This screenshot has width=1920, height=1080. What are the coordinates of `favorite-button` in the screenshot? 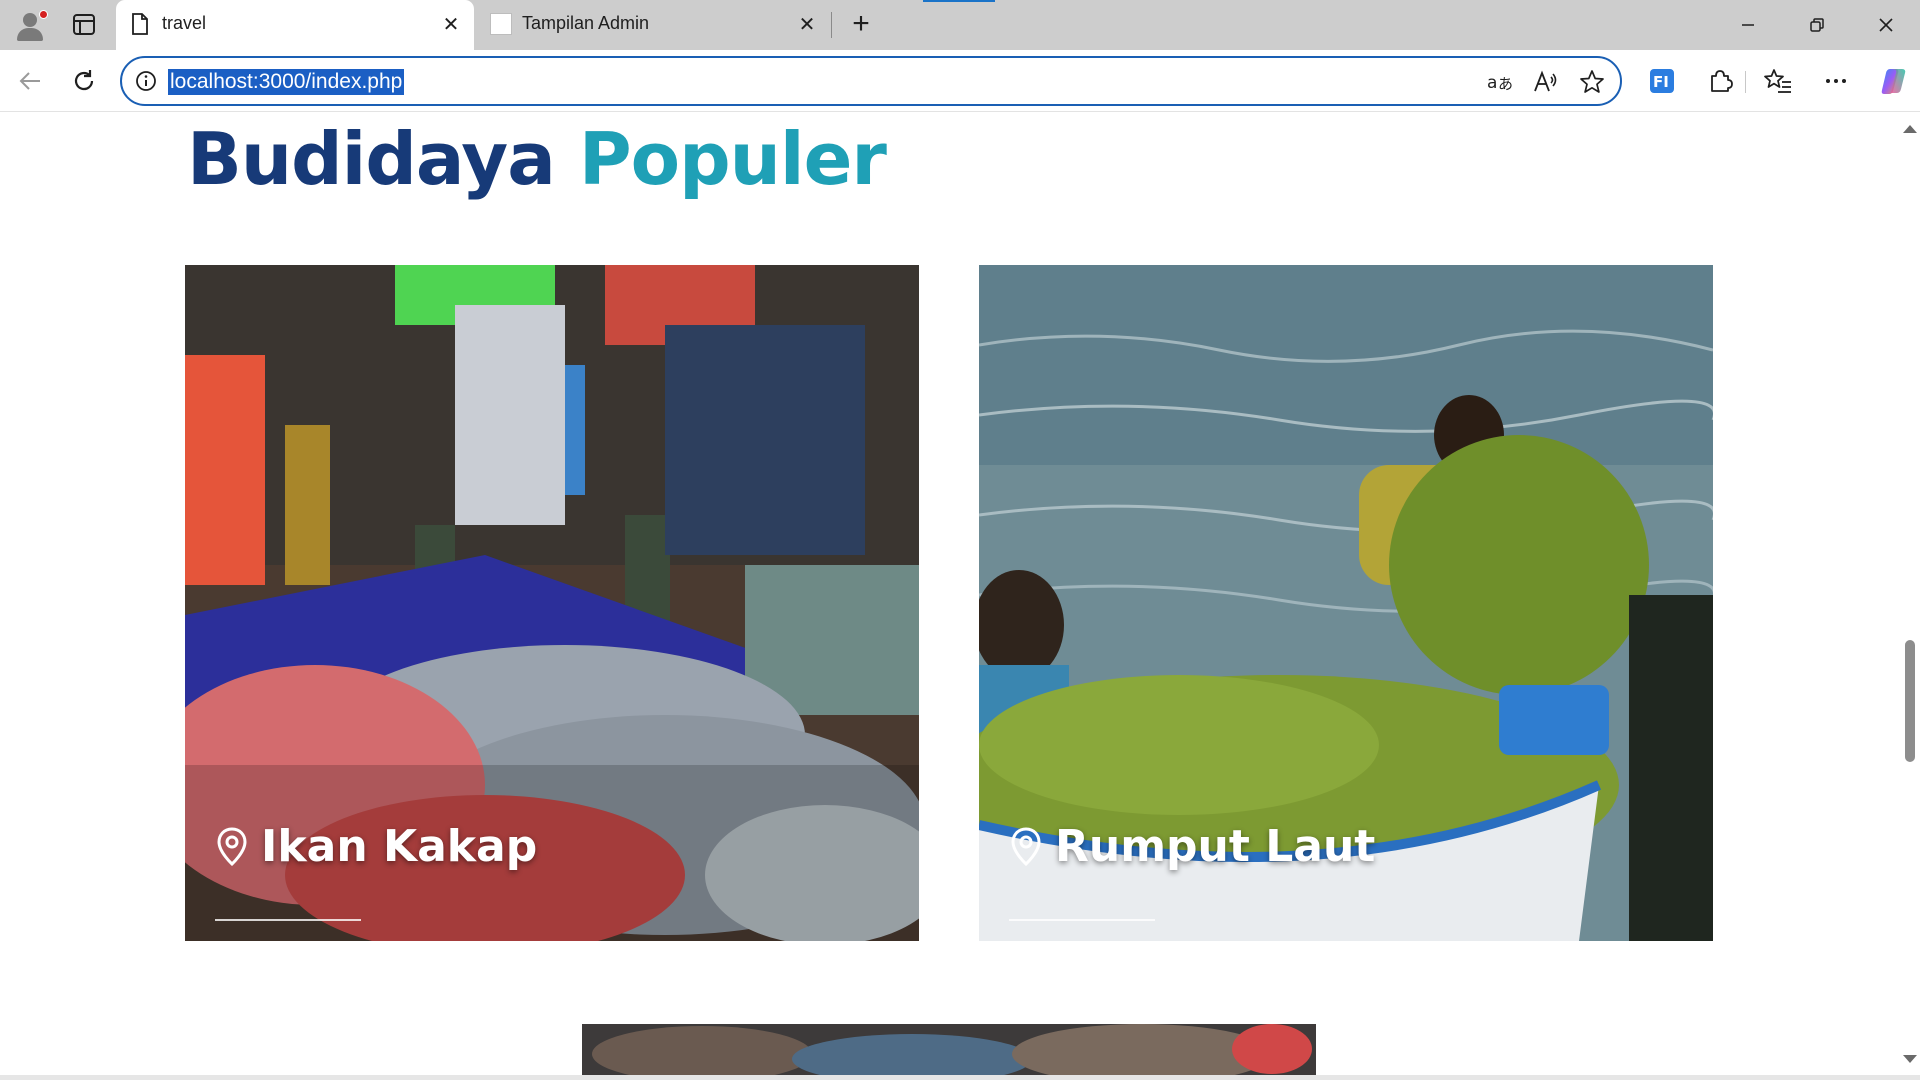 It's located at (1592, 82).